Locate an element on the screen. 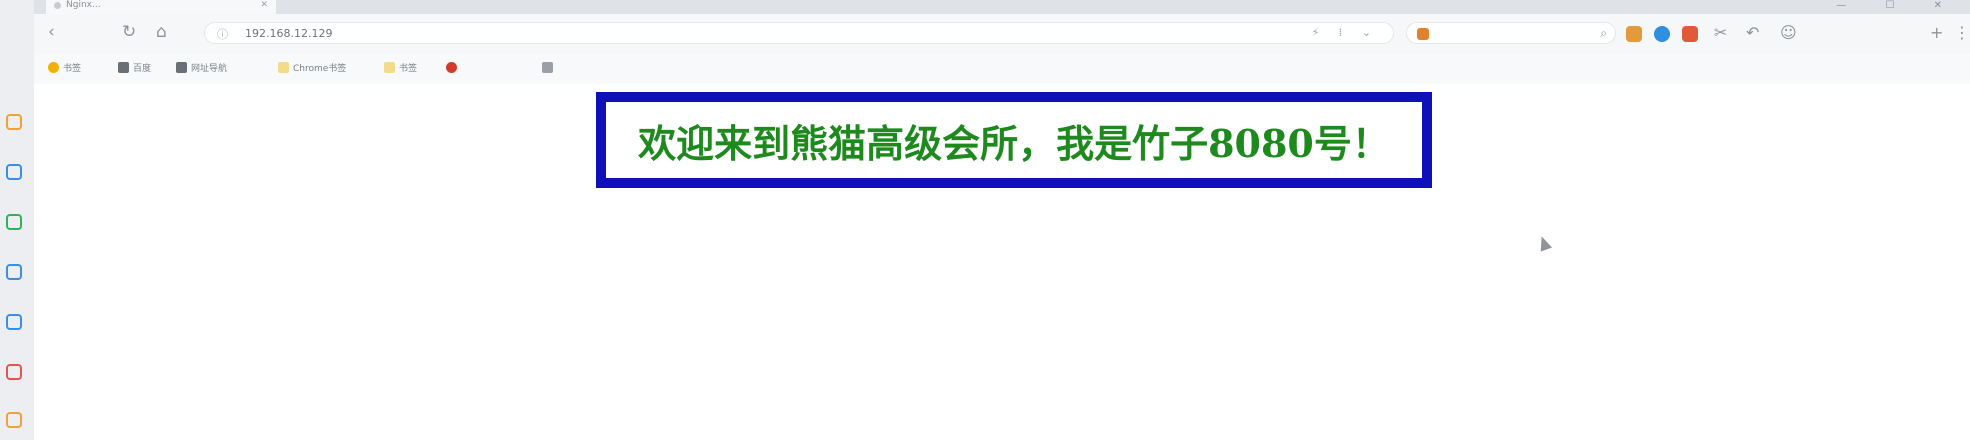 This screenshot has height=440, width=1970. site-info-icon: ⓘ is located at coordinates (222, 34).